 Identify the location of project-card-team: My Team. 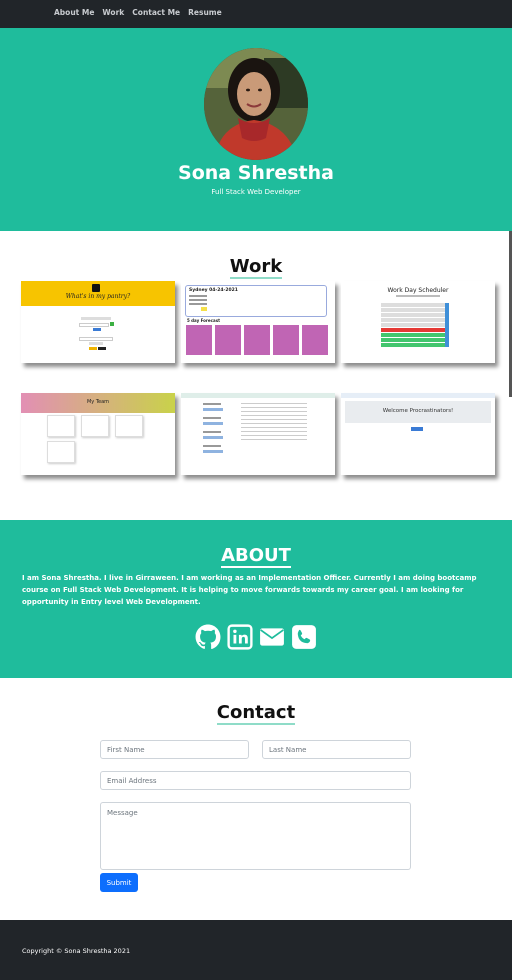
(98, 434).